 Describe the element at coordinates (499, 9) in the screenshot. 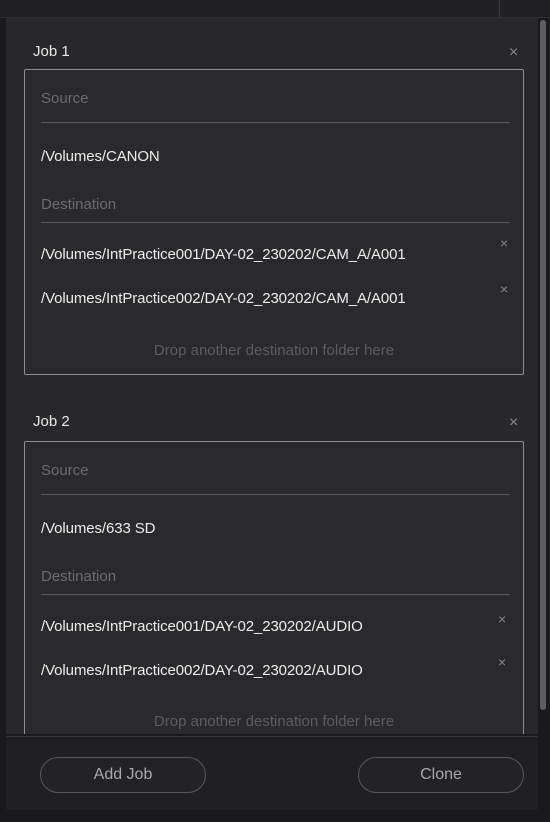

I see `top-bar-divider` at that location.